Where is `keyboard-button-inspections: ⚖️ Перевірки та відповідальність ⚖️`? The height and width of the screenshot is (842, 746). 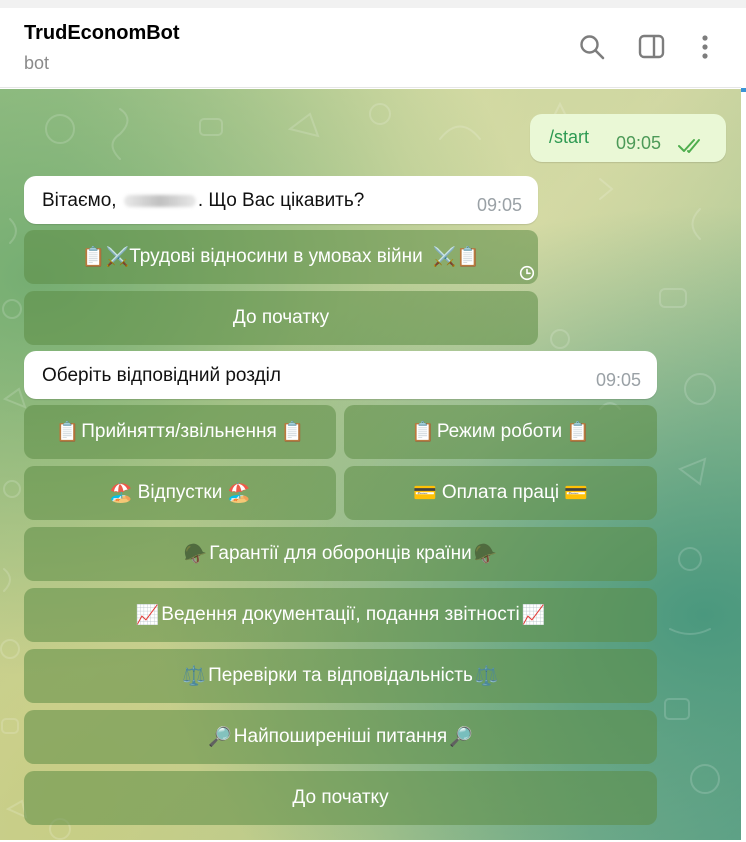 keyboard-button-inspections: ⚖️ Перевірки та відповідальність ⚖️ is located at coordinates (340, 676).